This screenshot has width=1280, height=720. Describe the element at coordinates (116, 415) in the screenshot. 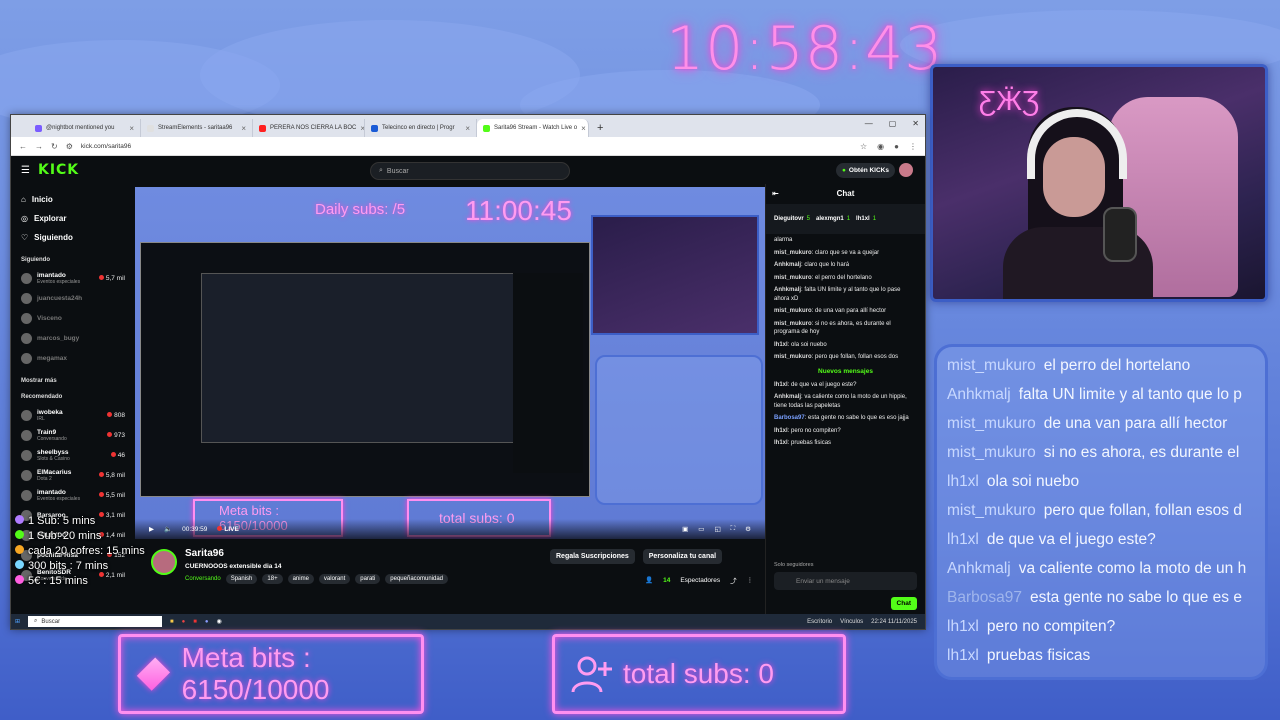

I see `channel-viewers: 808` at that location.